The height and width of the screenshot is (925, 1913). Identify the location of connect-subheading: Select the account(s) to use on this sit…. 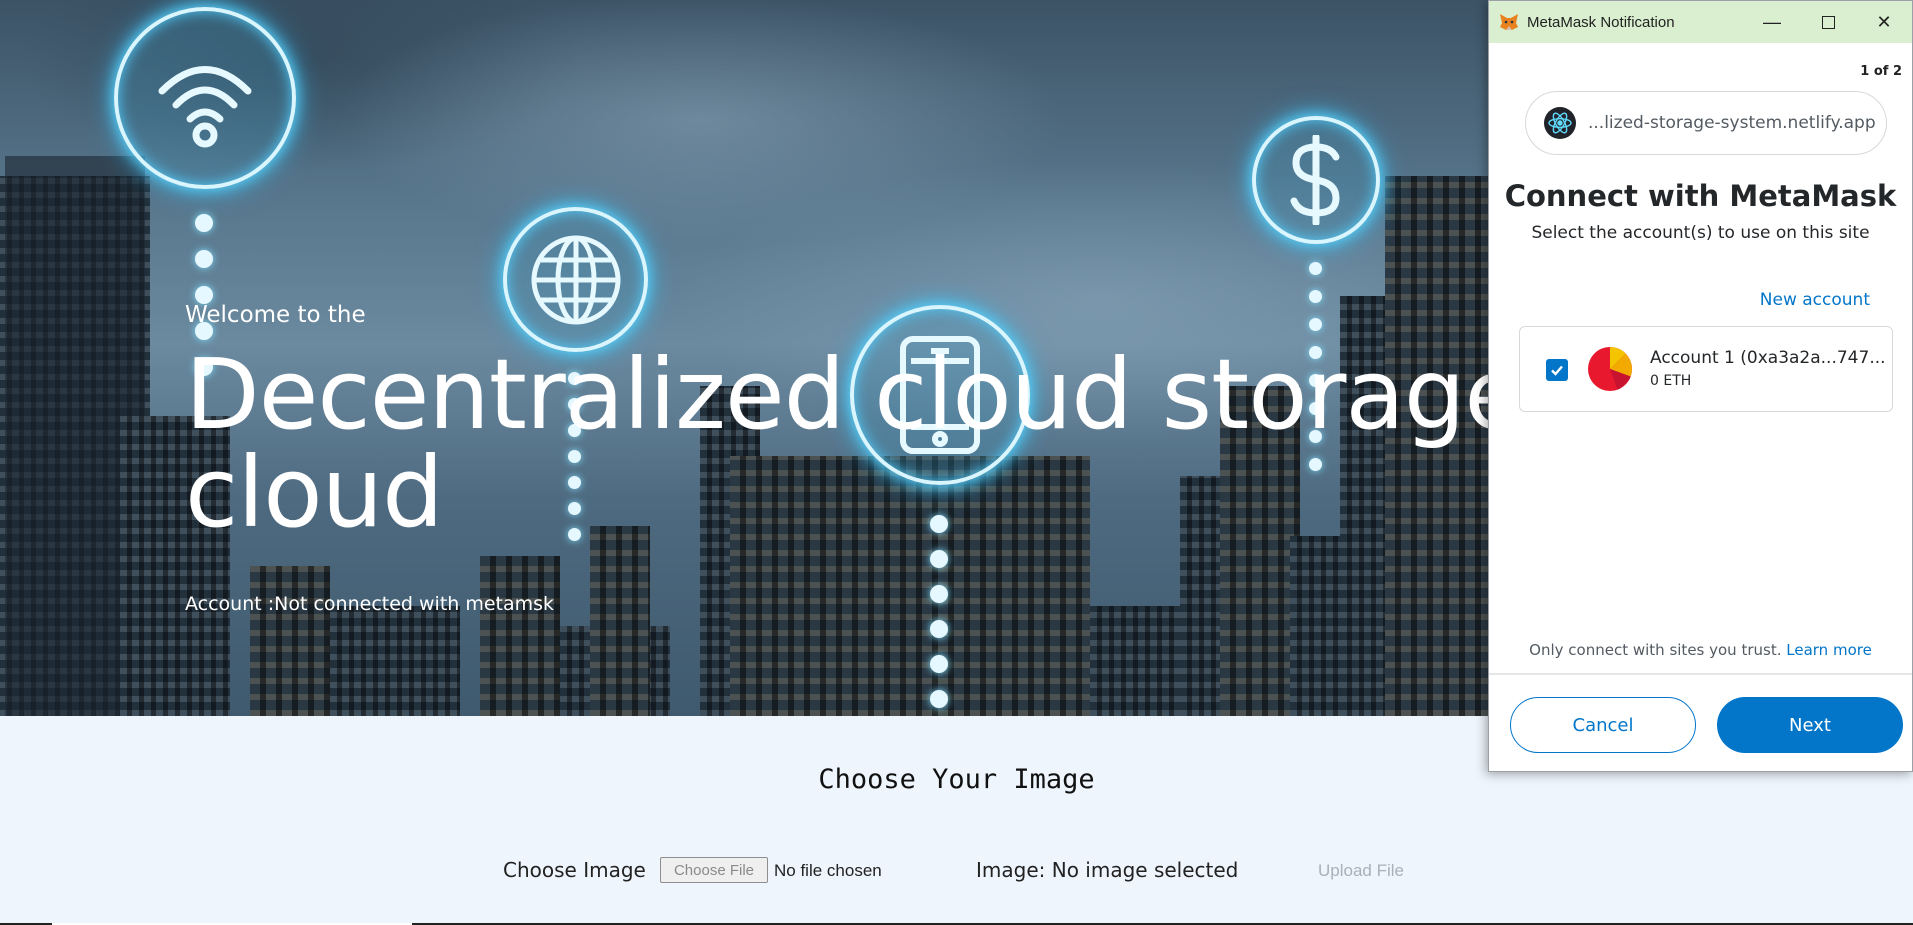
(1700, 233).